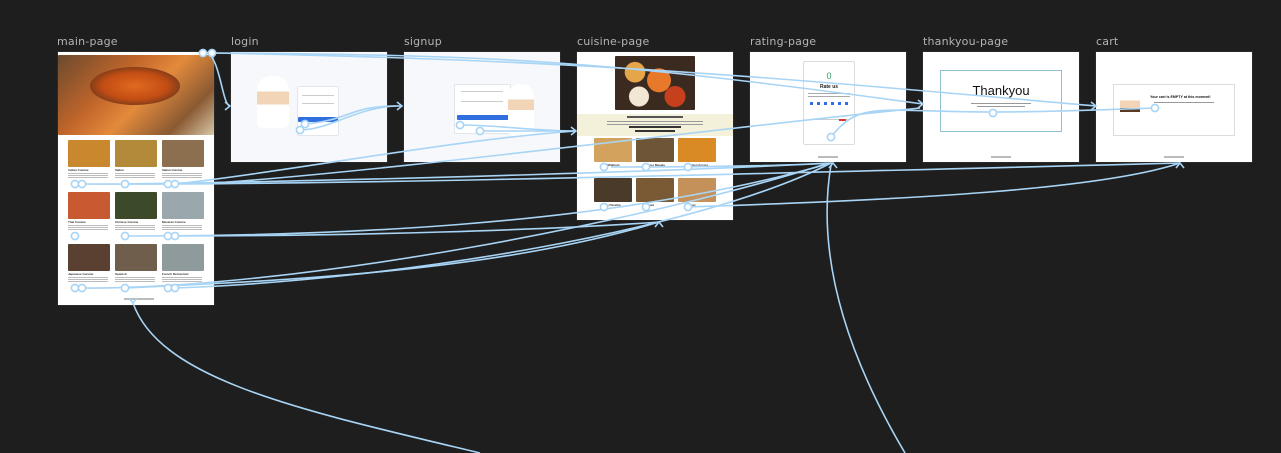  I want to click on rating-page-frame: 0 Rate us, so click(828, 107).